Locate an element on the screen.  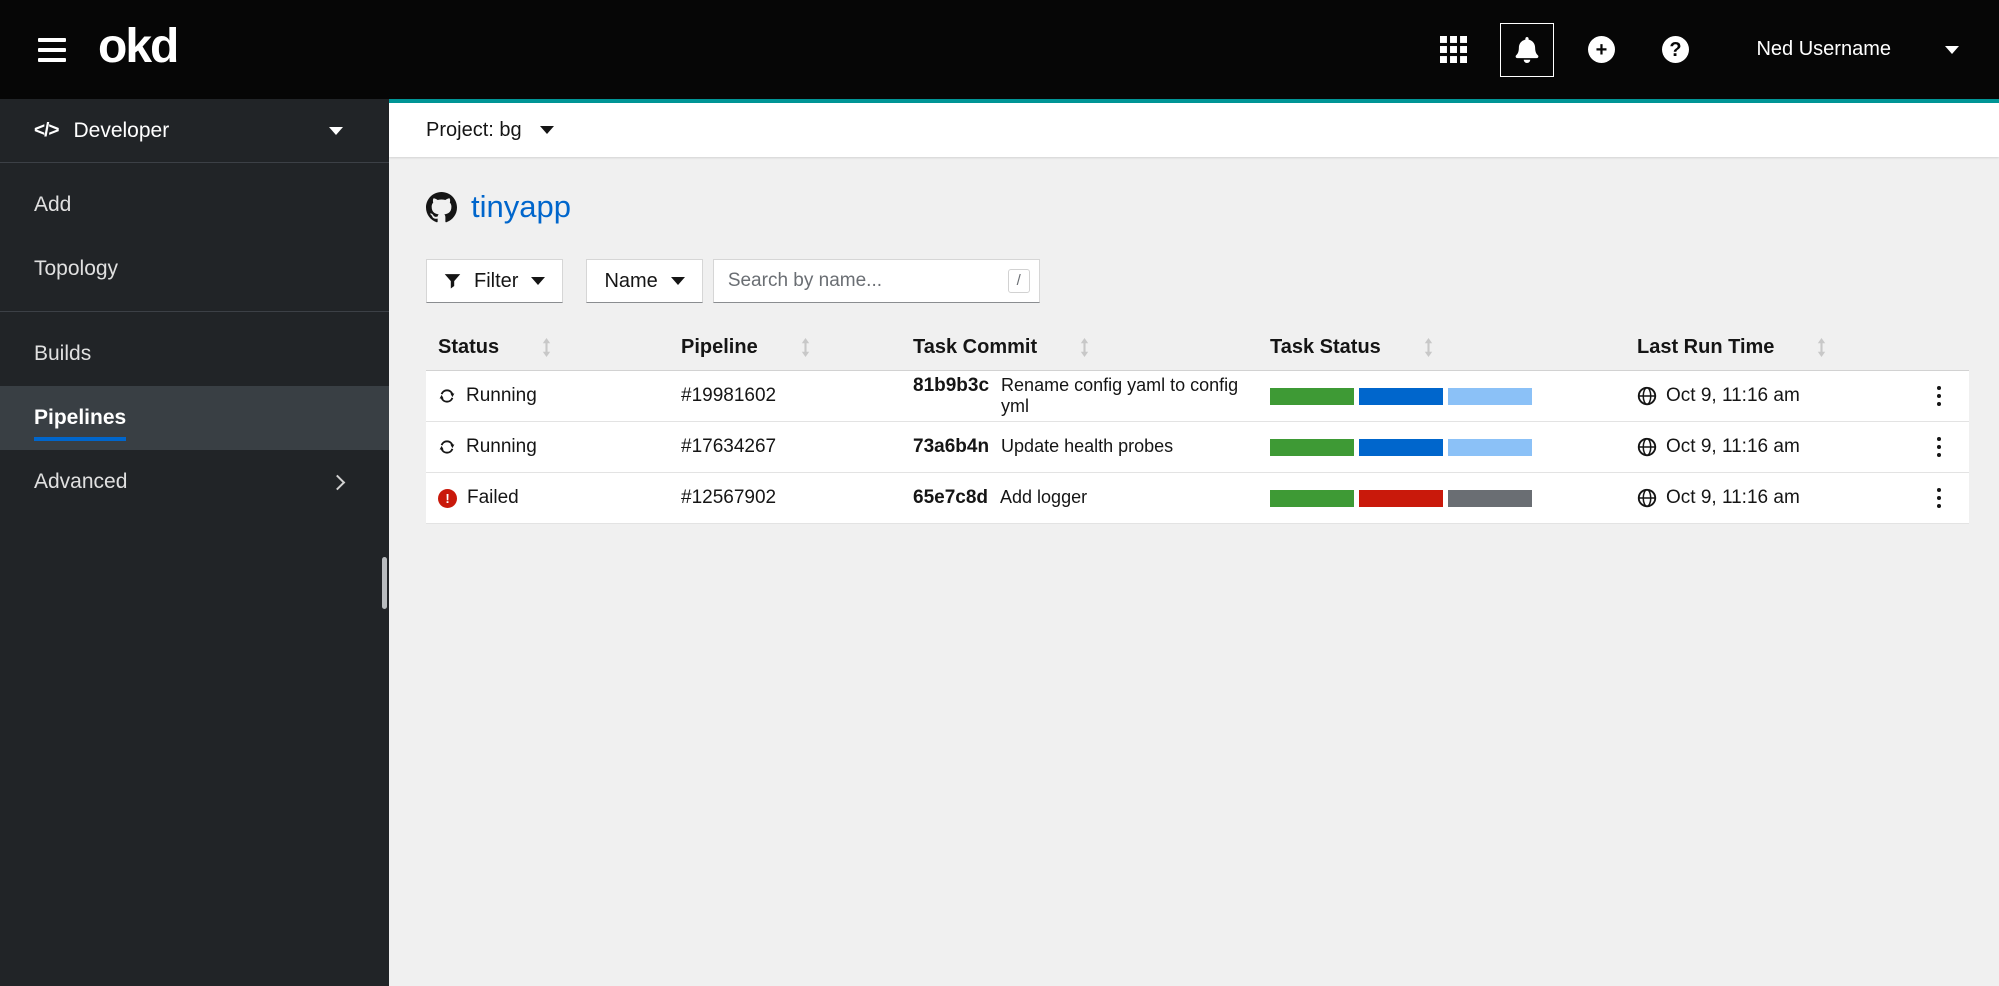
grid-icon is located at coordinates (1453, 49).